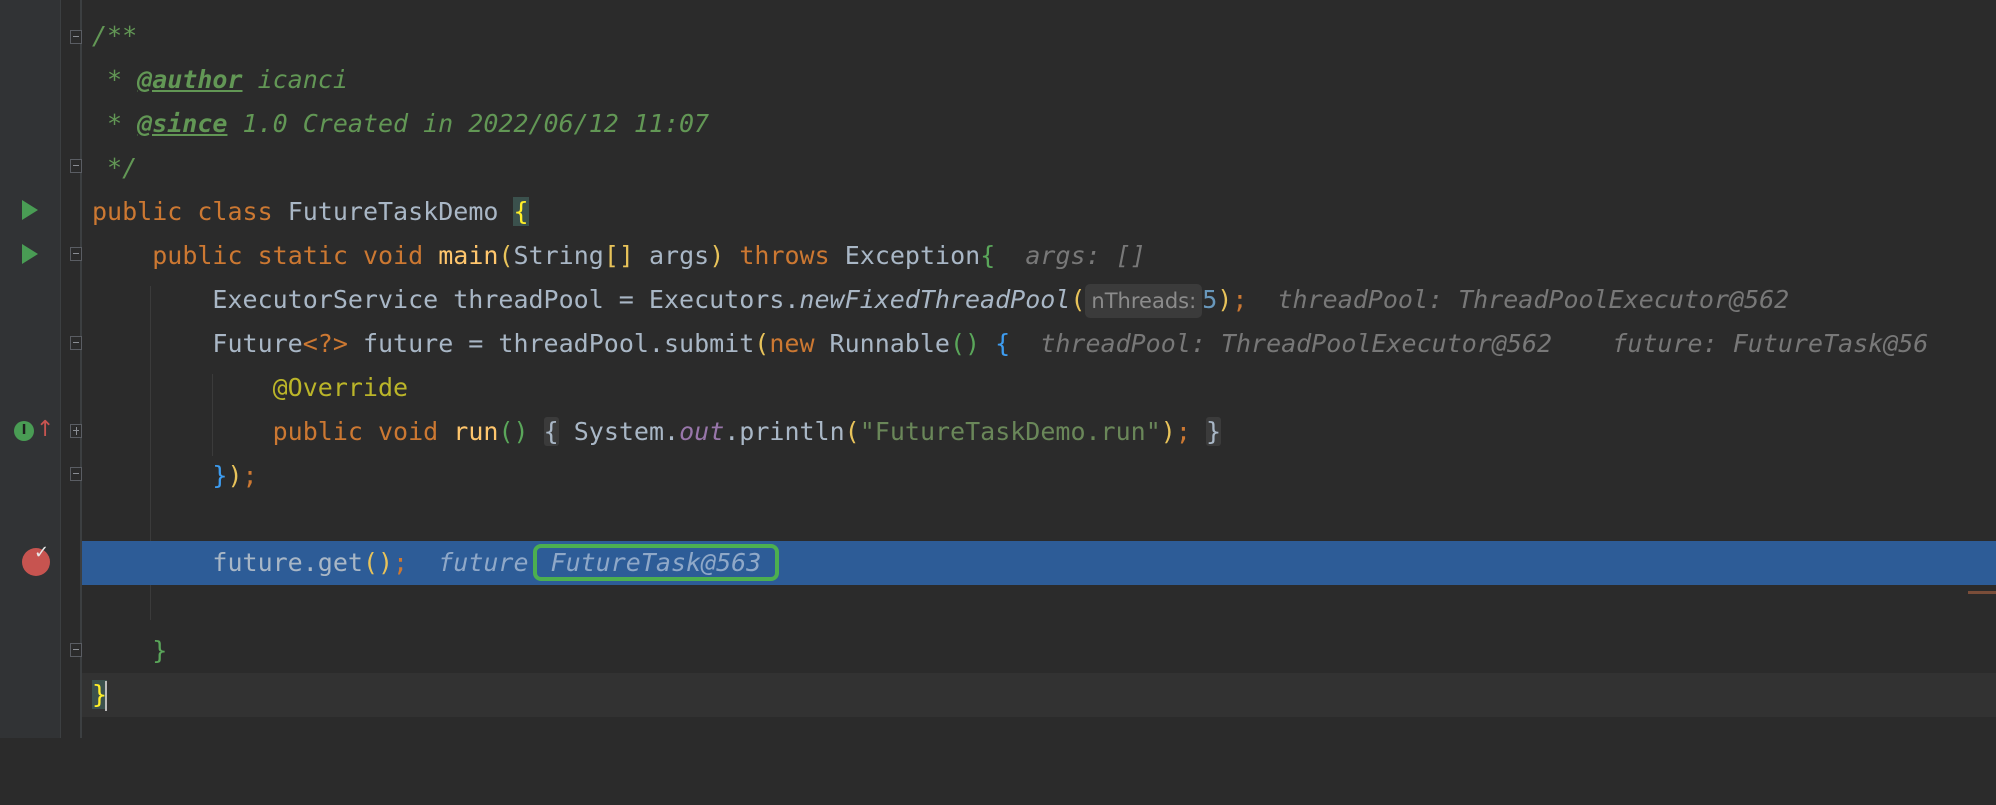 The height and width of the screenshot is (805, 1996). I want to click on javadoc-tag: @author, so click(190, 79).